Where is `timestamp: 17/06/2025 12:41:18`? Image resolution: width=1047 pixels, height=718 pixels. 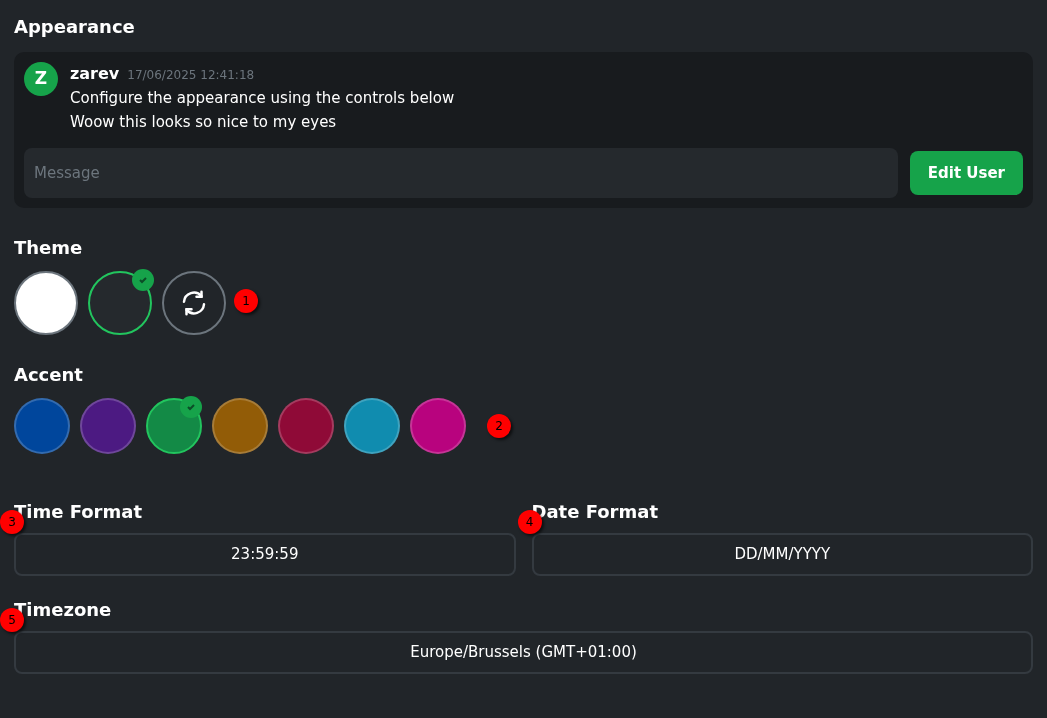 timestamp: 17/06/2025 12:41:18 is located at coordinates (191, 75).